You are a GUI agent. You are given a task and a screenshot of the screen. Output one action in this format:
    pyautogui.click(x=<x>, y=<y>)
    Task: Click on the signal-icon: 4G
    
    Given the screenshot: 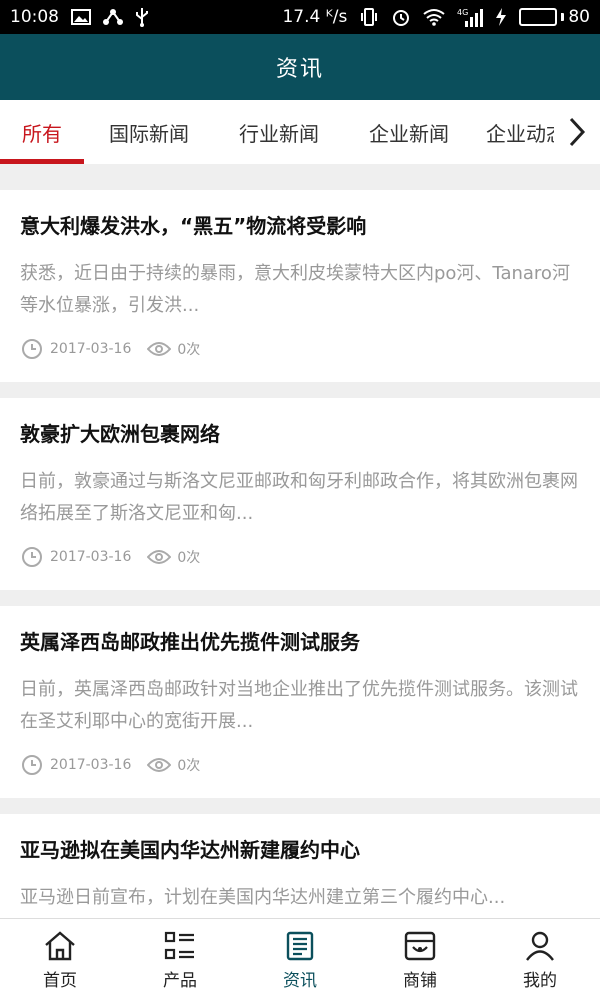 What is the action you would take?
    pyautogui.click(x=470, y=17)
    